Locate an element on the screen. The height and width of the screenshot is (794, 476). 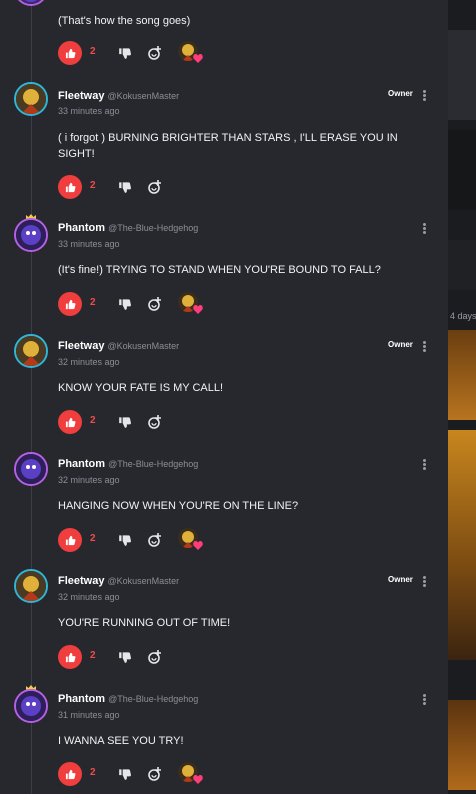
comment-text: KNOW YOUR FATE IS MY CALL! is located at coordinates (141, 388).